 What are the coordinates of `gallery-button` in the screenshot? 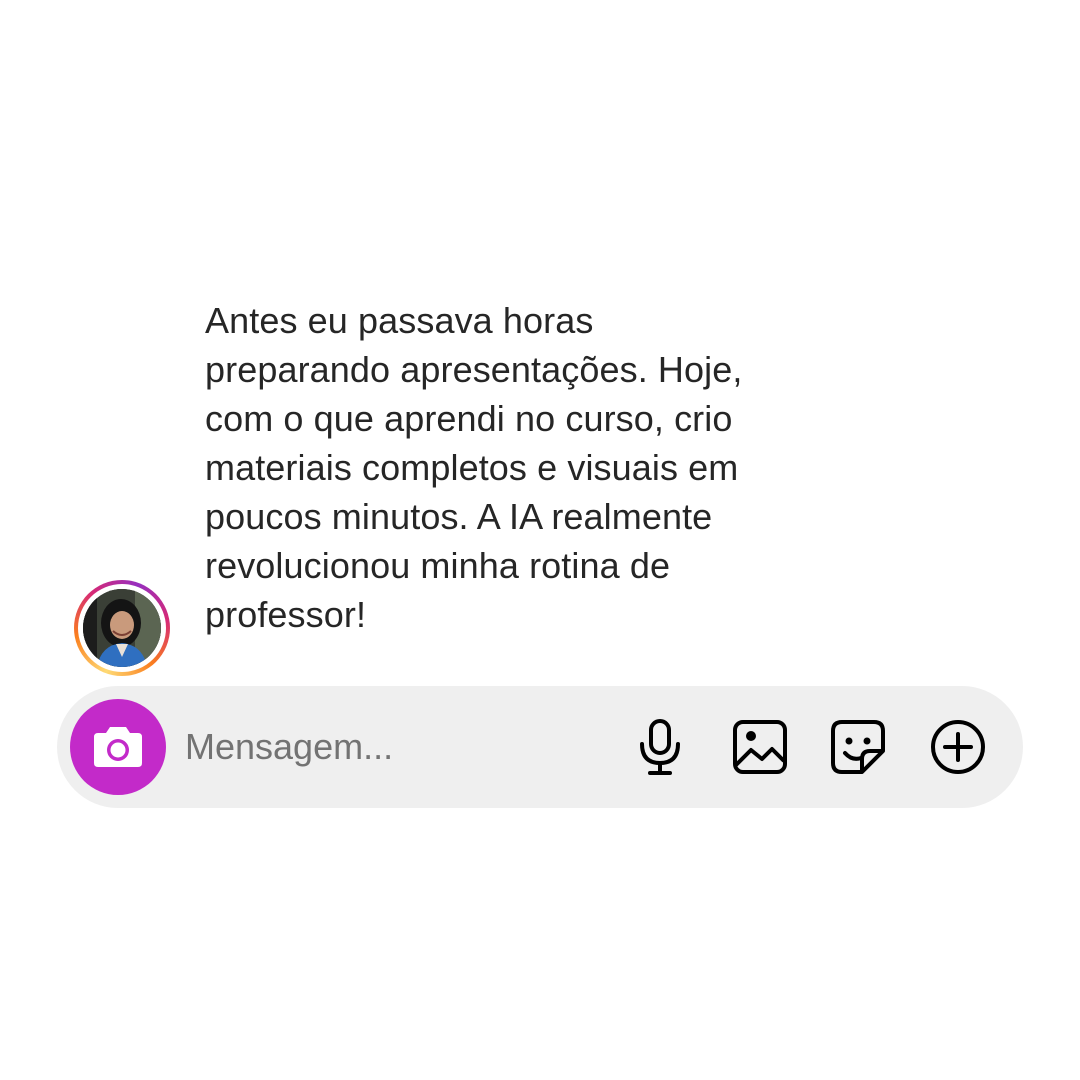 It's located at (760, 747).